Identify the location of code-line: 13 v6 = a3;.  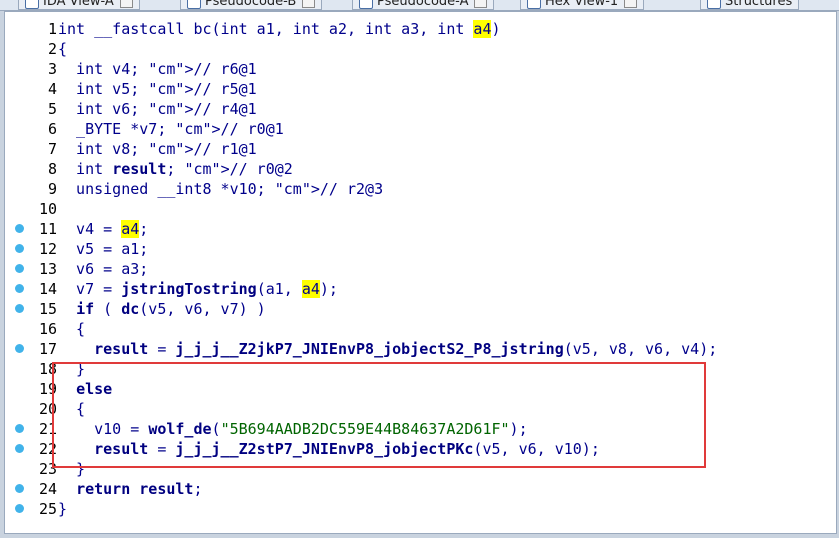
(420, 269).